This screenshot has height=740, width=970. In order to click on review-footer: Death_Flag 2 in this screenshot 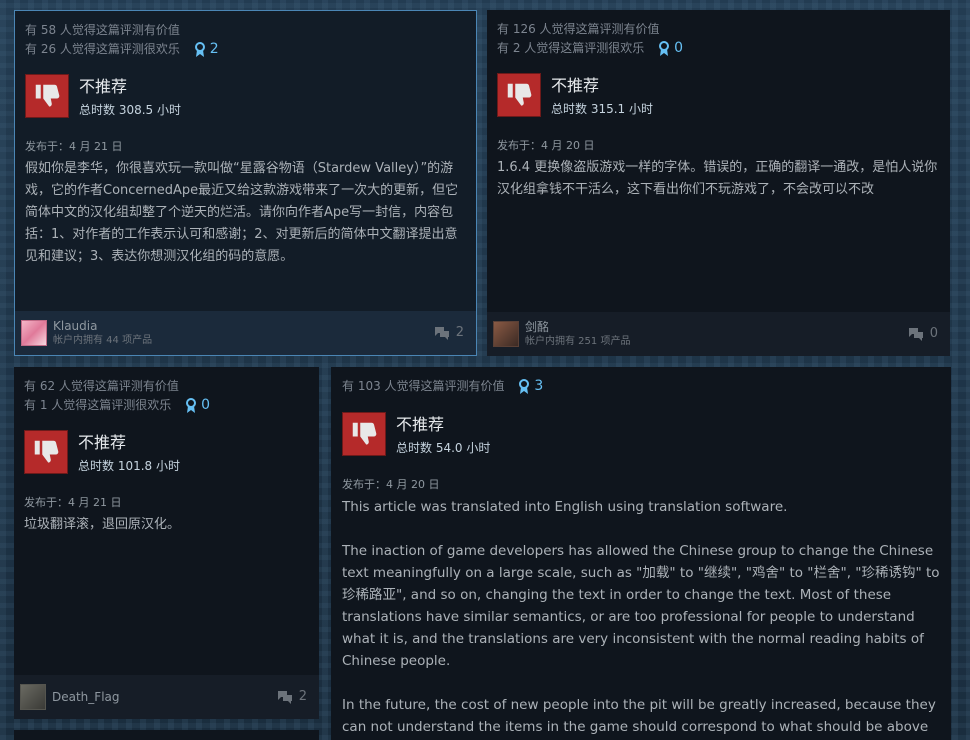, I will do `click(166, 697)`.